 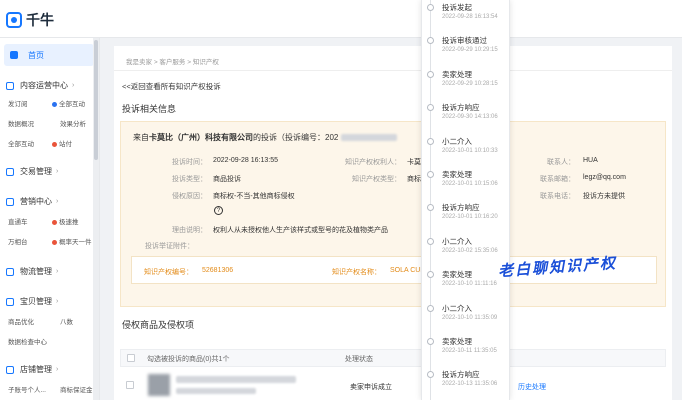 What do you see at coordinates (73, 123) in the screenshot?
I see `sidebar-subitem: 效果分析` at bounding box center [73, 123].